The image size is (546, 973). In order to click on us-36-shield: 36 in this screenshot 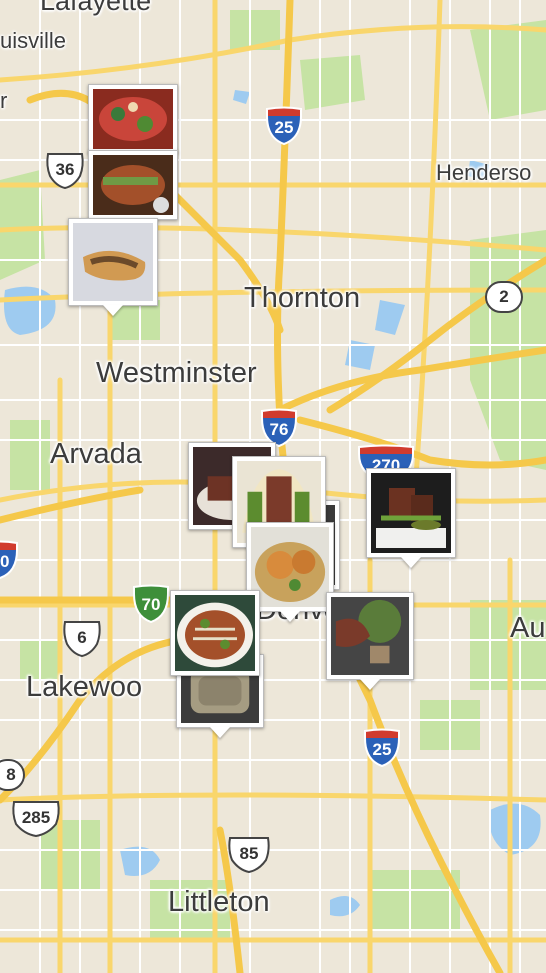, I will do `click(65, 171)`.